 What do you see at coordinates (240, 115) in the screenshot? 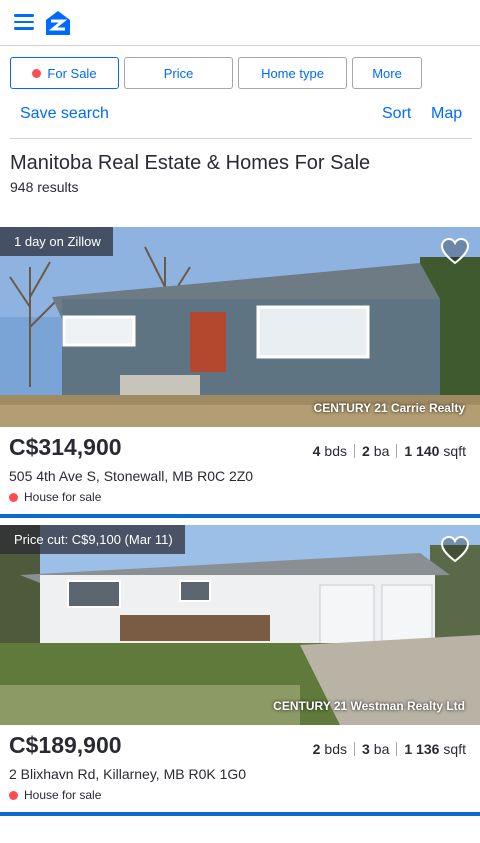
I see `actions-row: Save search Sort Map` at bounding box center [240, 115].